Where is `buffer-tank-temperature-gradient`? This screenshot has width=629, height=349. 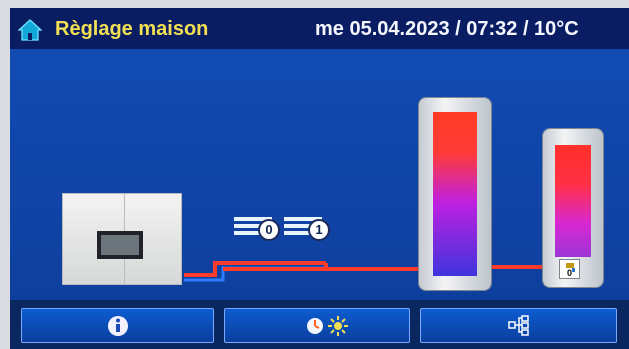 buffer-tank-temperature-gradient is located at coordinates (455, 194).